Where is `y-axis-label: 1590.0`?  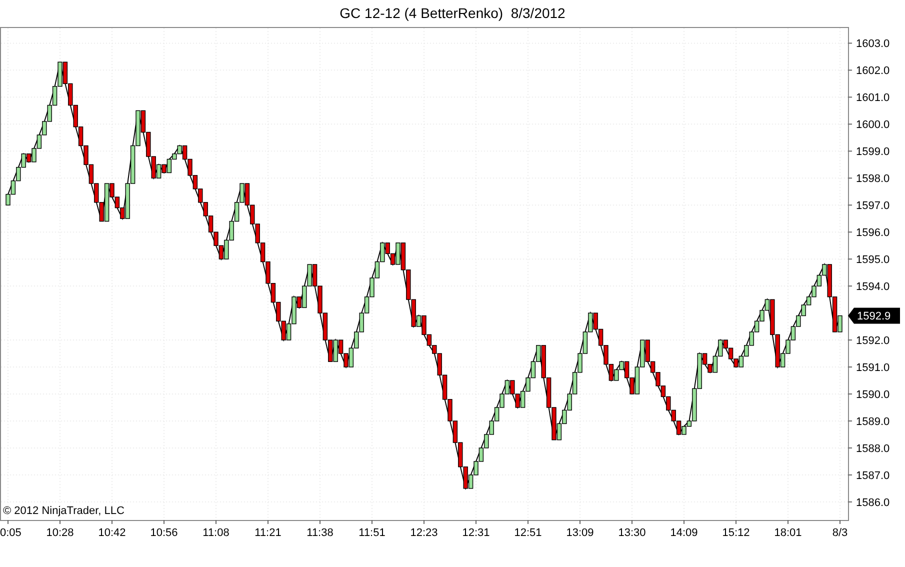 y-axis-label: 1590.0 is located at coordinates (873, 394).